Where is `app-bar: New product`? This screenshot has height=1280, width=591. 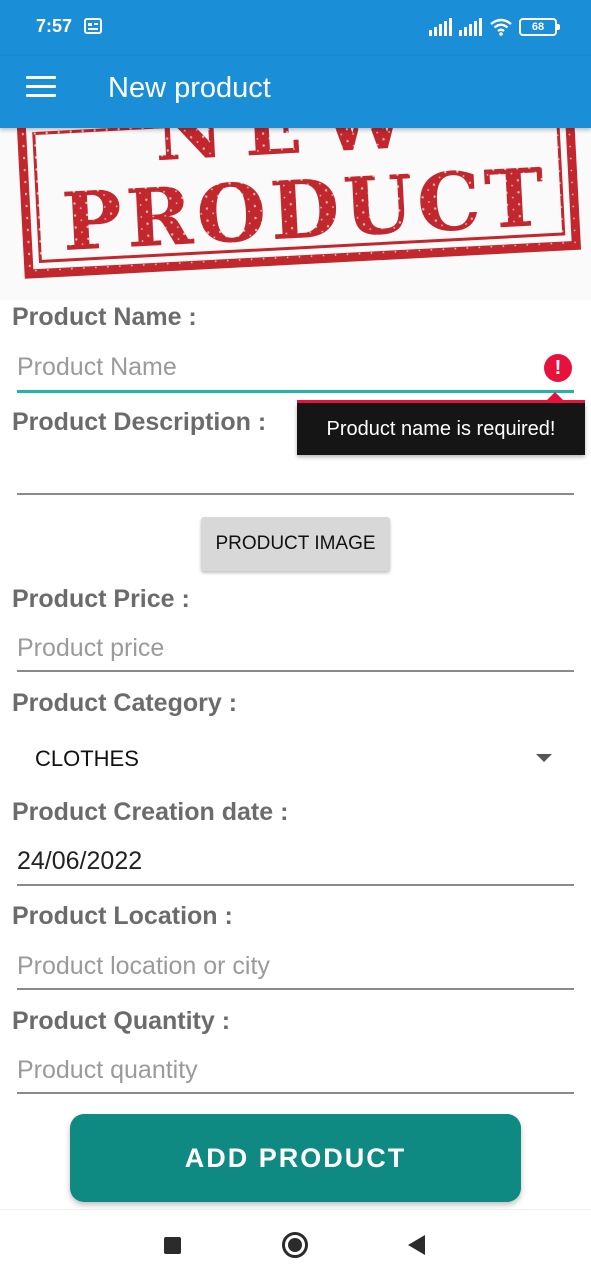
app-bar: New product is located at coordinates (295, 92).